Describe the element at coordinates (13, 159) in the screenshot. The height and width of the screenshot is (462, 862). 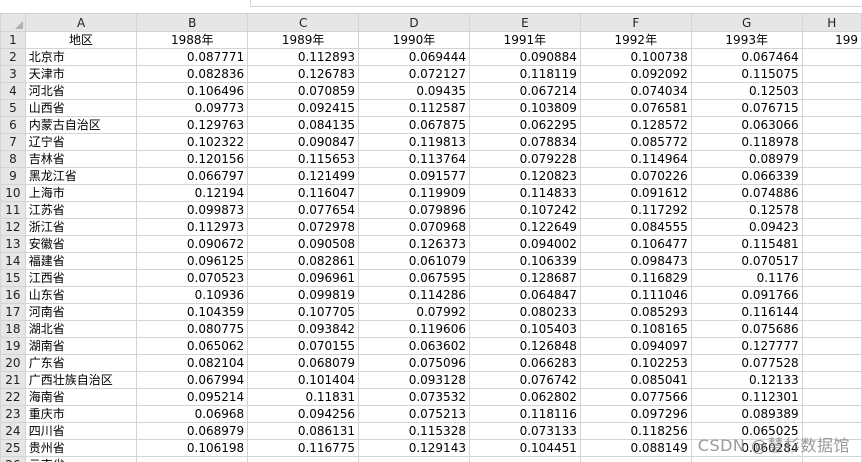
I see `row-number: 8` at that location.